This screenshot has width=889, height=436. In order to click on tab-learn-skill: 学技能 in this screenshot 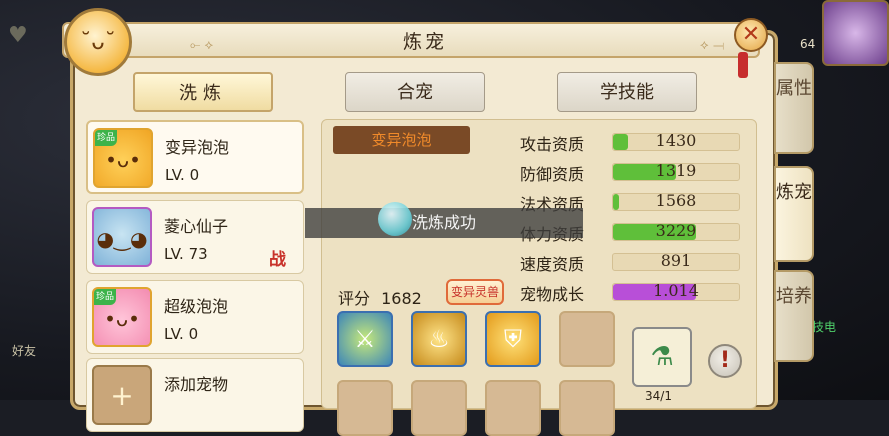, I will do `click(627, 92)`.